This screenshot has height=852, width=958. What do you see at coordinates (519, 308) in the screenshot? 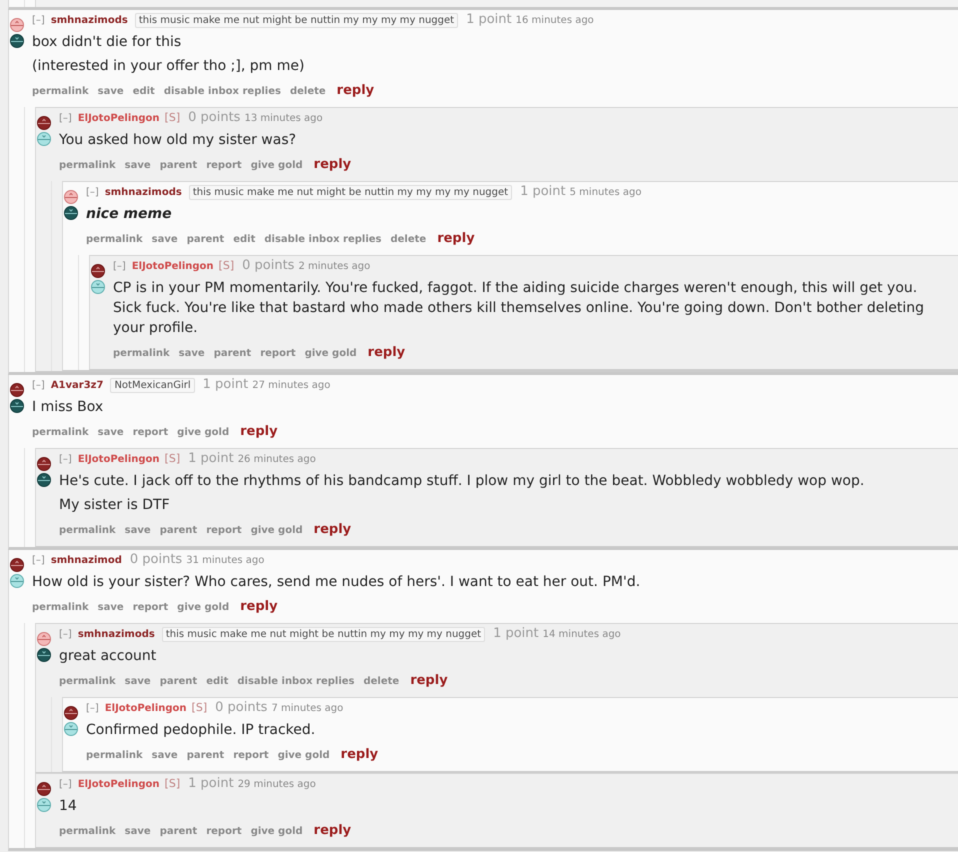
I see `comment-text: CP is in your PM momentarily. You're fucked, faggot. If the aiding suicide charges weren't enough, this will get you. Sick fuck. You're like that bastard who made others kill themselves online. You're going down. Don't bother deleting your profile.` at bounding box center [519, 308].